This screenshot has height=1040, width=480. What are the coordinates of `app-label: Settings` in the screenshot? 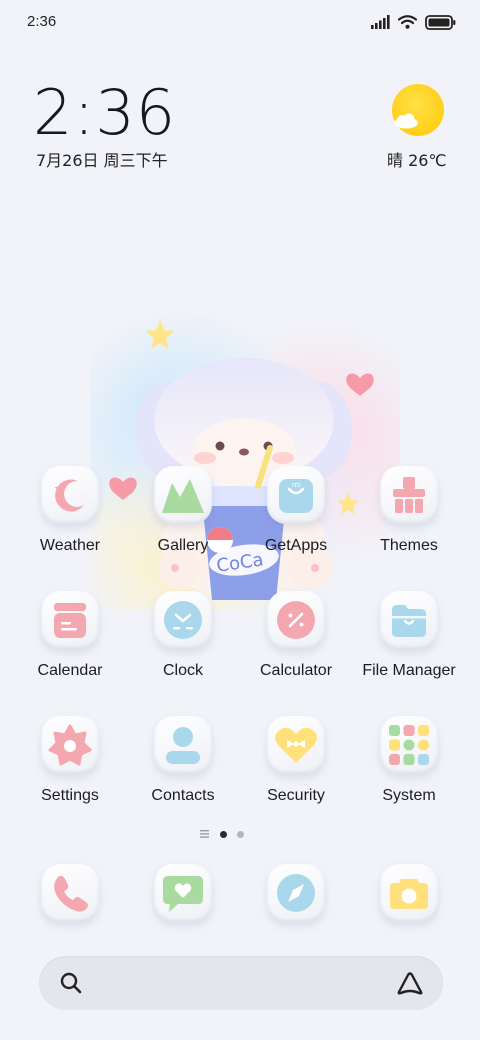 It's located at (70, 795).